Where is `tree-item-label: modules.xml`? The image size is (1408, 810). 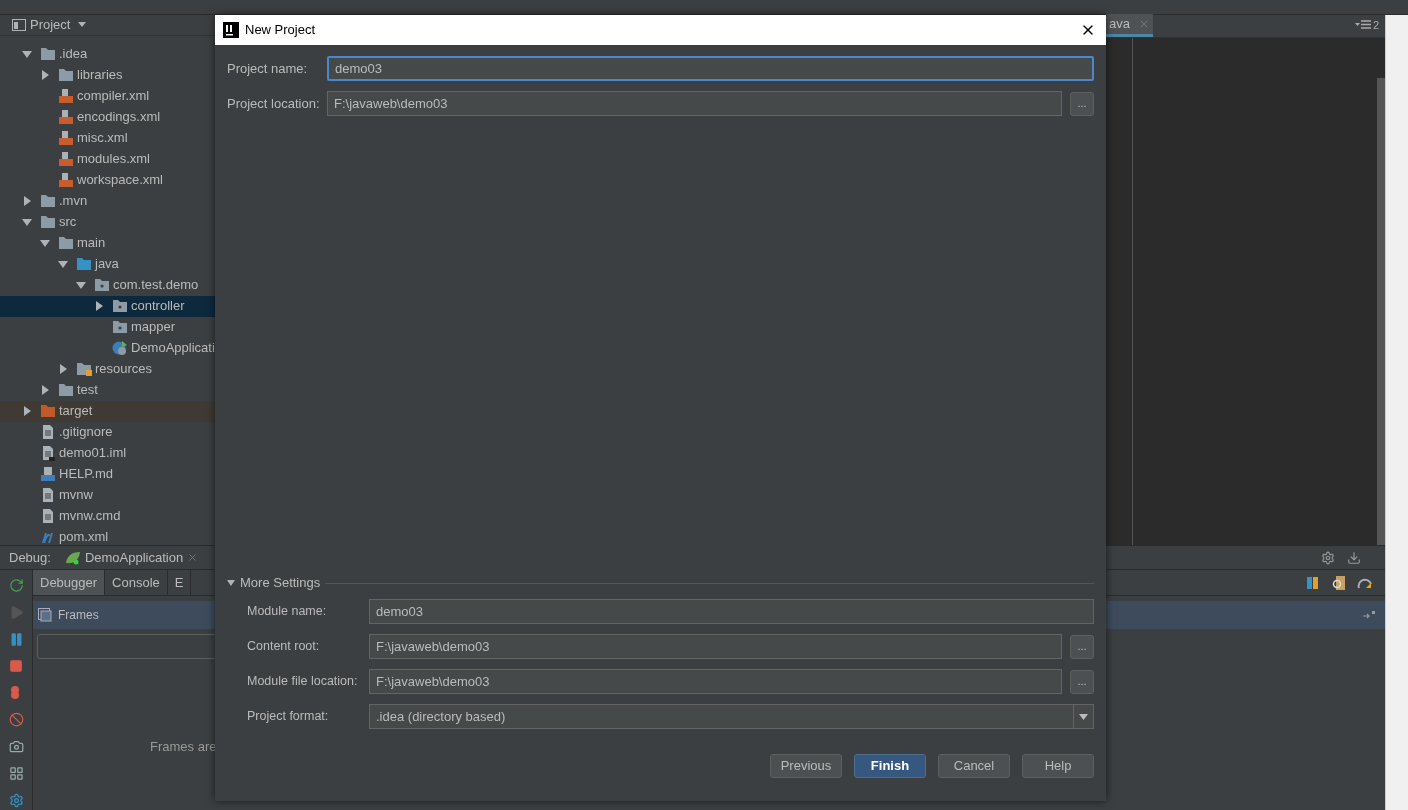 tree-item-label: modules.xml is located at coordinates (113, 159).